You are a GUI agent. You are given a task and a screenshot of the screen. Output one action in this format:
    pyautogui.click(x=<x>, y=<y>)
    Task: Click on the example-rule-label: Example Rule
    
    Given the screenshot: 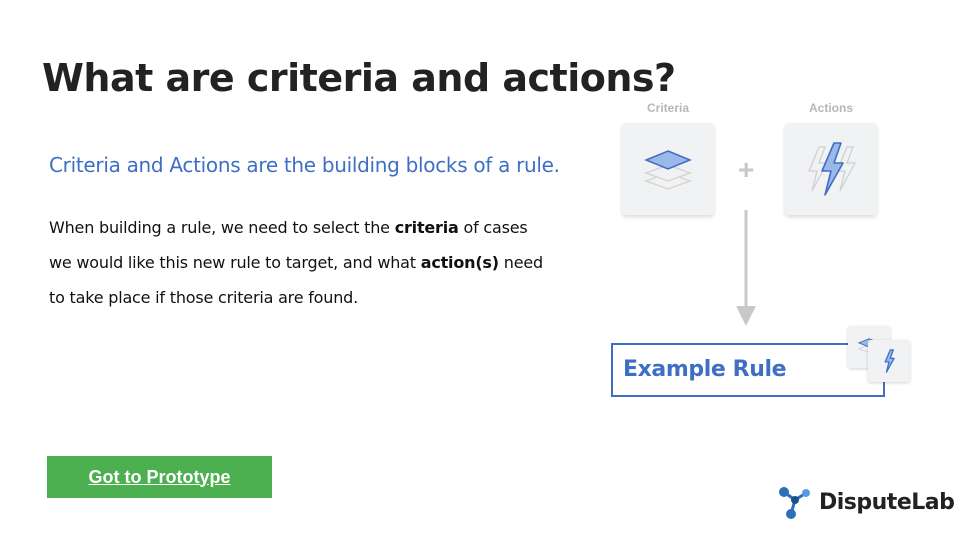 What is the action you would take?
    pyautogui.click(x=705, y=369)
    